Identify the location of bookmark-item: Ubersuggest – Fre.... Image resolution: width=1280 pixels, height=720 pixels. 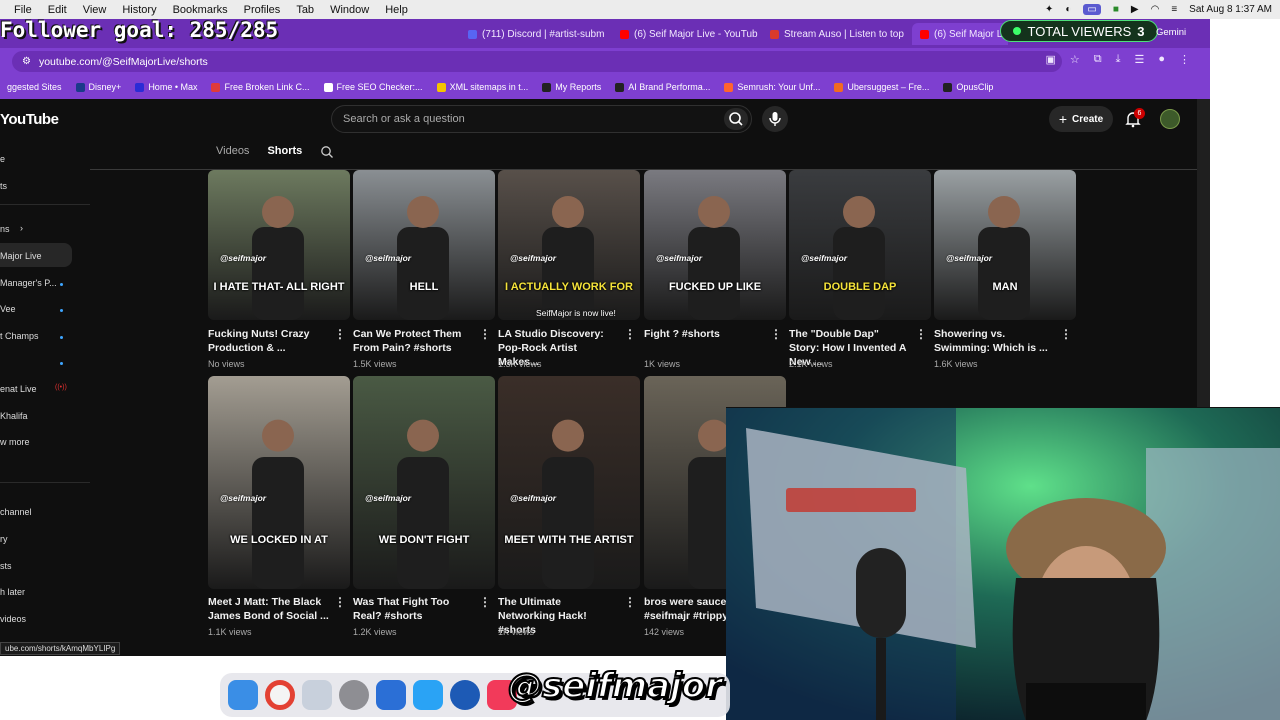
(881, 87).